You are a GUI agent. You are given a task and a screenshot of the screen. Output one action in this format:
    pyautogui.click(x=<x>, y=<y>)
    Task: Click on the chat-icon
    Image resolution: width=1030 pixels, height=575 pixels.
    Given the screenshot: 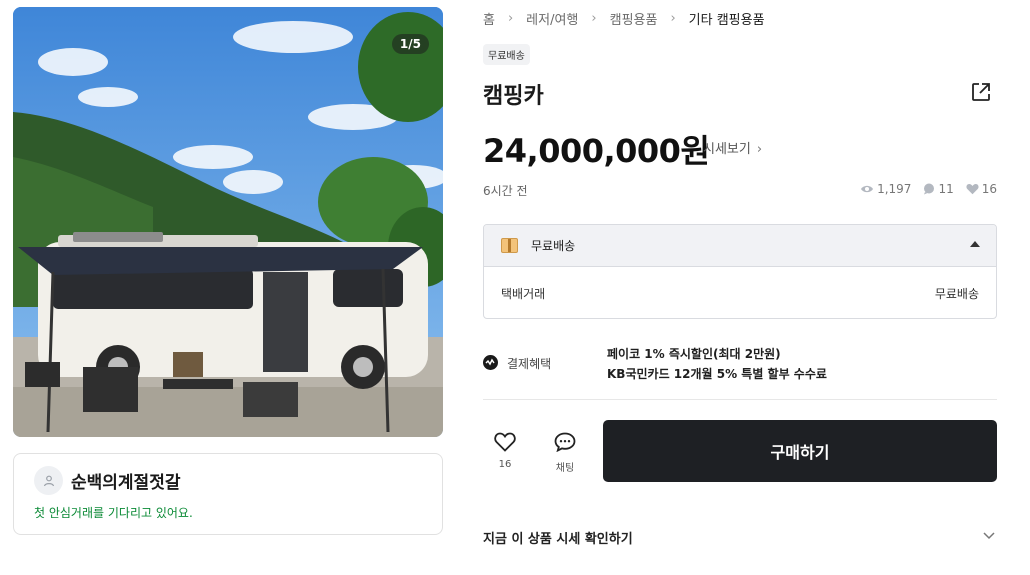 What is the action you would take?
    pyautogui.click(x=565, y=442)
    